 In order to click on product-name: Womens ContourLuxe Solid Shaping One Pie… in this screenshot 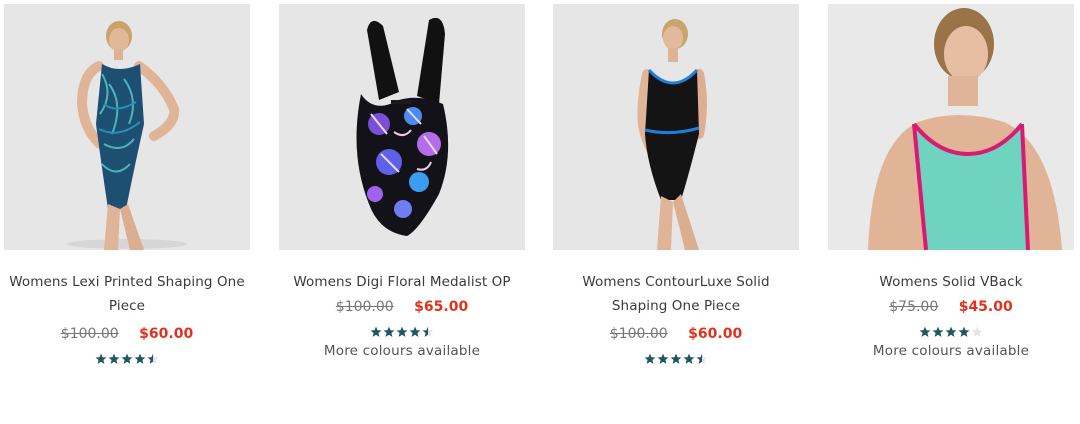, I will do `click(676, 294)`.